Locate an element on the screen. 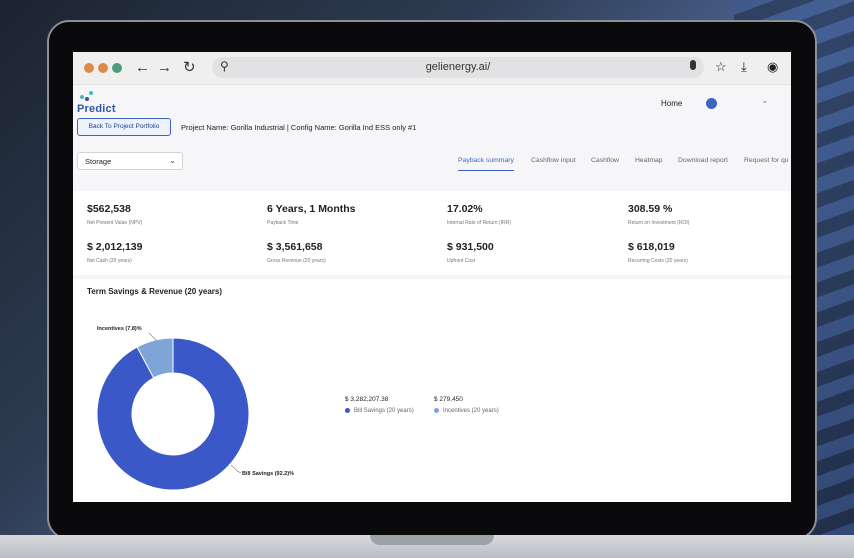 The image size is (854, 558). legend-value-bill-savings: $ 3,282,207.38 is located at coordinates (367, 399).